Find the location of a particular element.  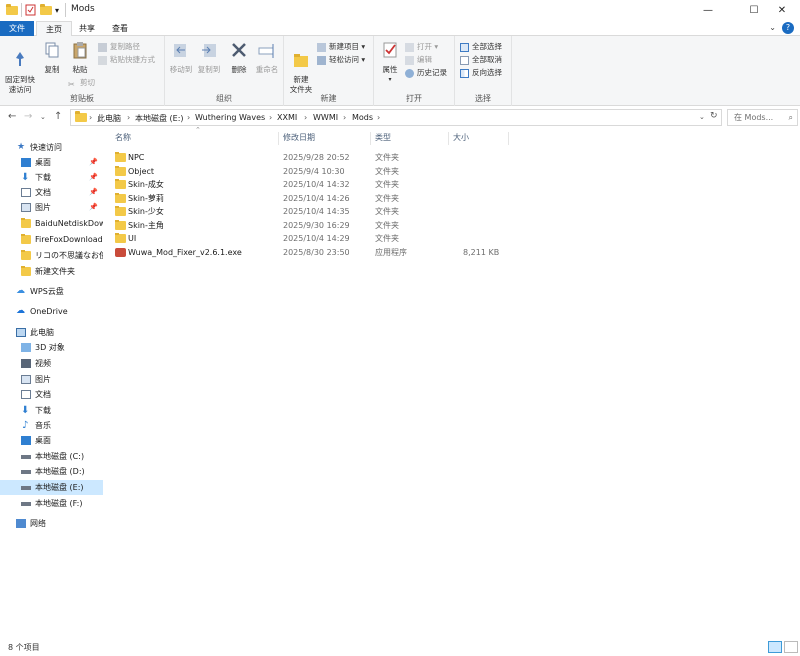

address-dropdown-icon: ⌄ is located at coordinates (702, 117).